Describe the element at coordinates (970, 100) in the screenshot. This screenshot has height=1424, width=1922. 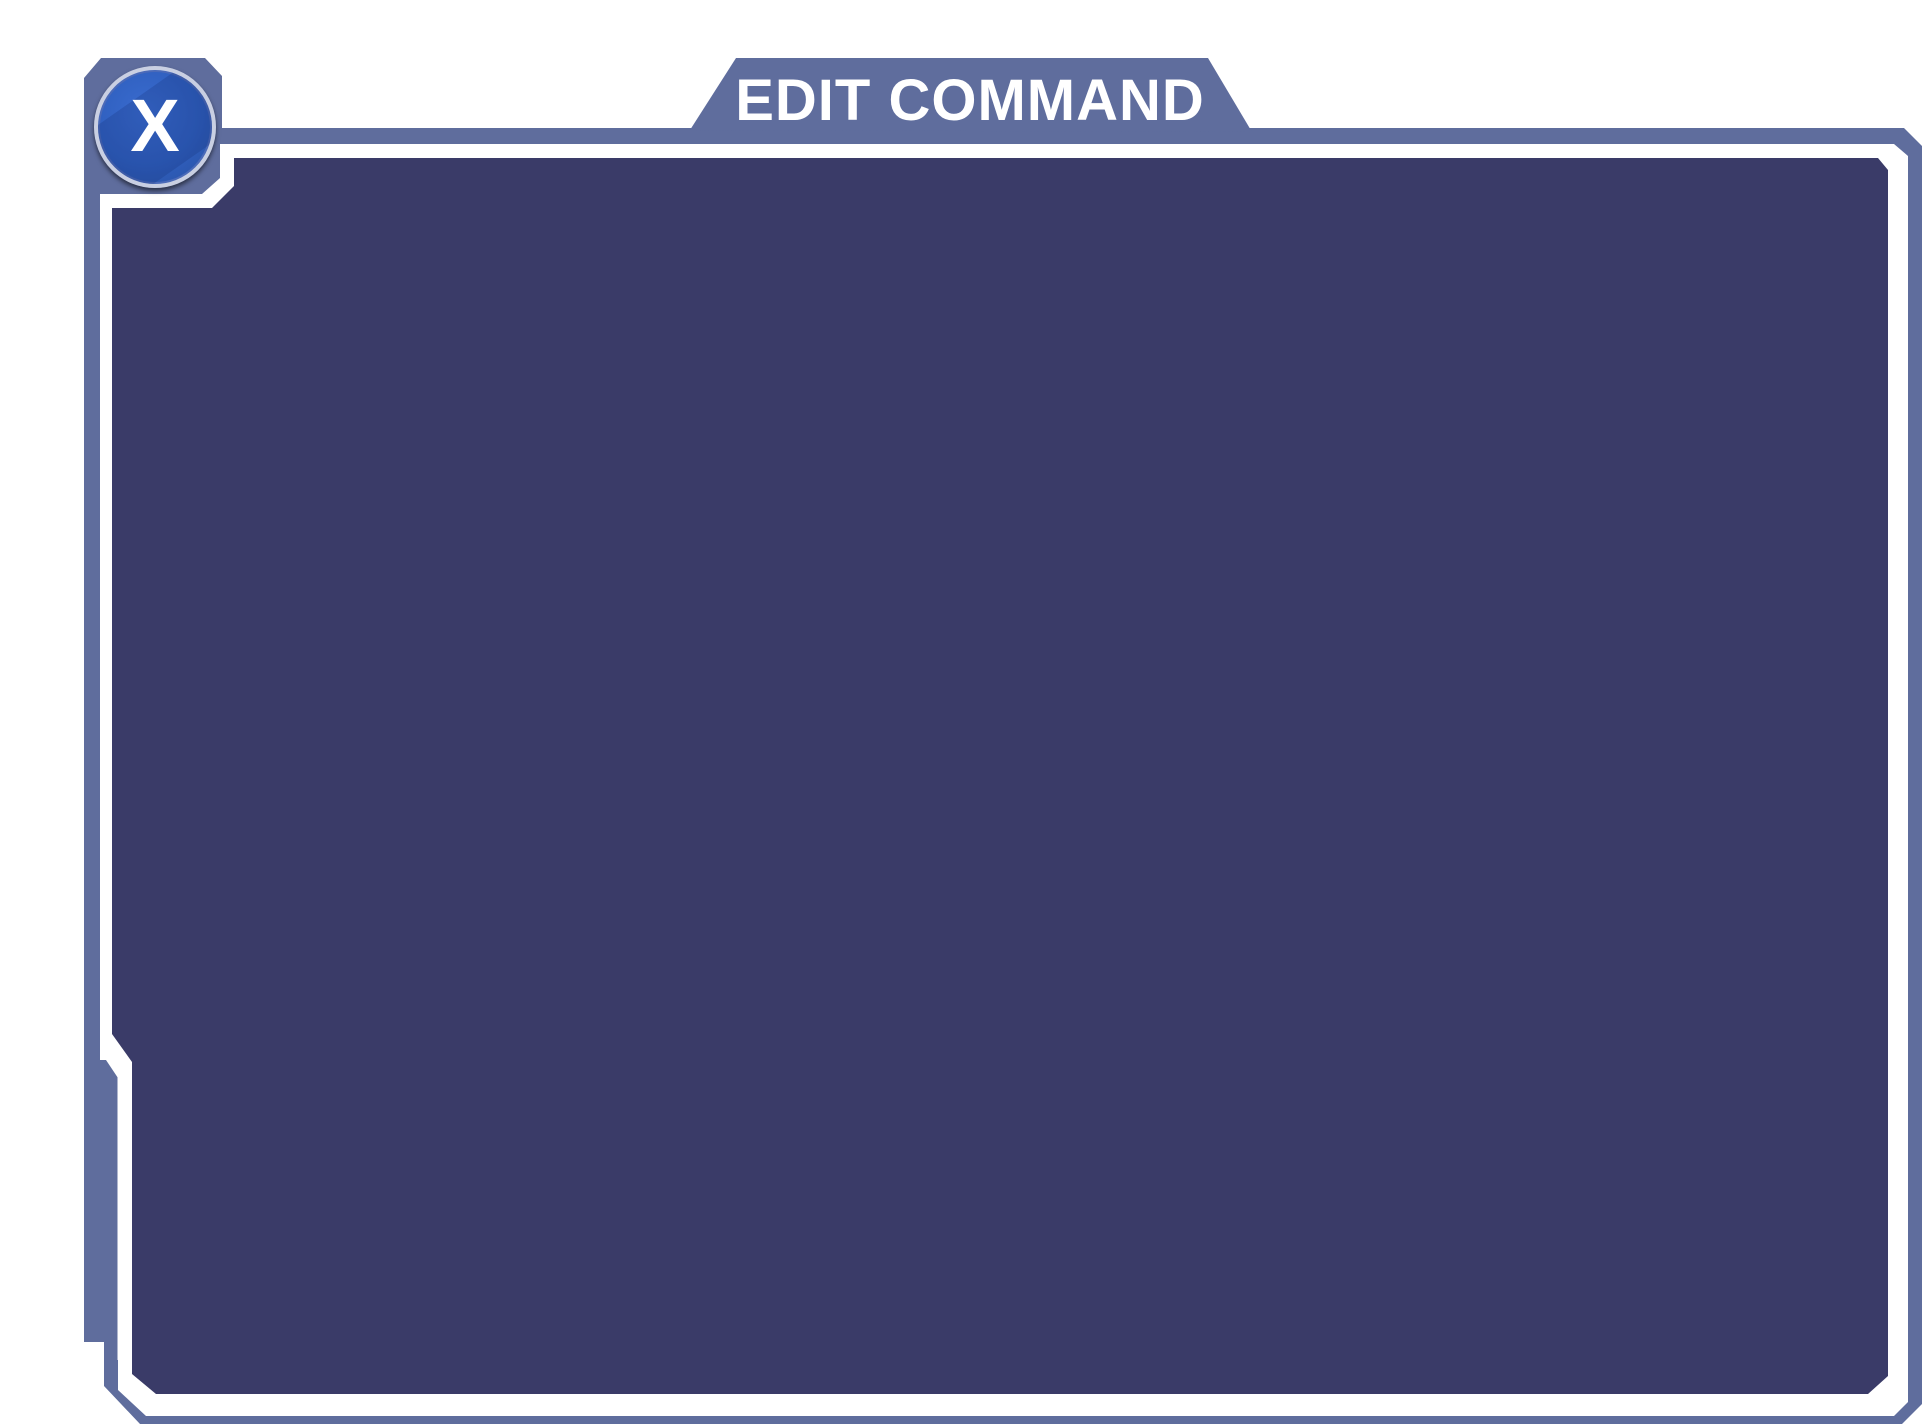
I see `dialog-title: EDIT COMMAND` at that location.